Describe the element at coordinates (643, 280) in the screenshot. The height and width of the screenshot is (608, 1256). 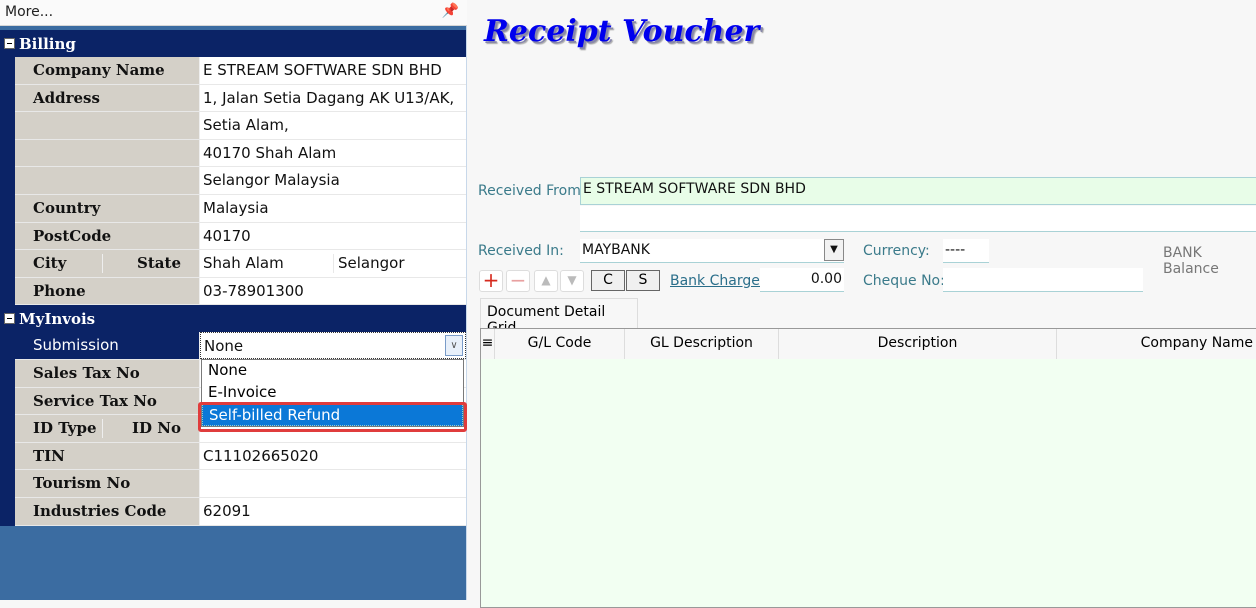
I see `s-button: S` at that location.